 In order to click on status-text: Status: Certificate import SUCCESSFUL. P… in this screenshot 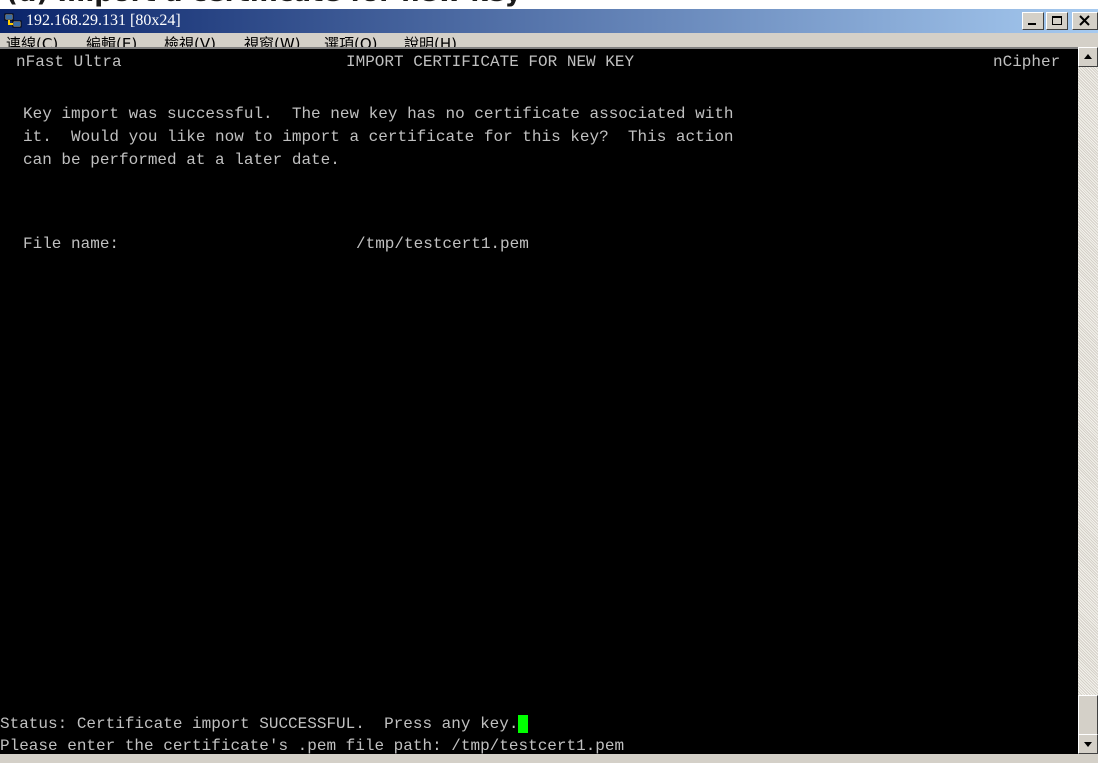, I will do `click(259, 724)`.